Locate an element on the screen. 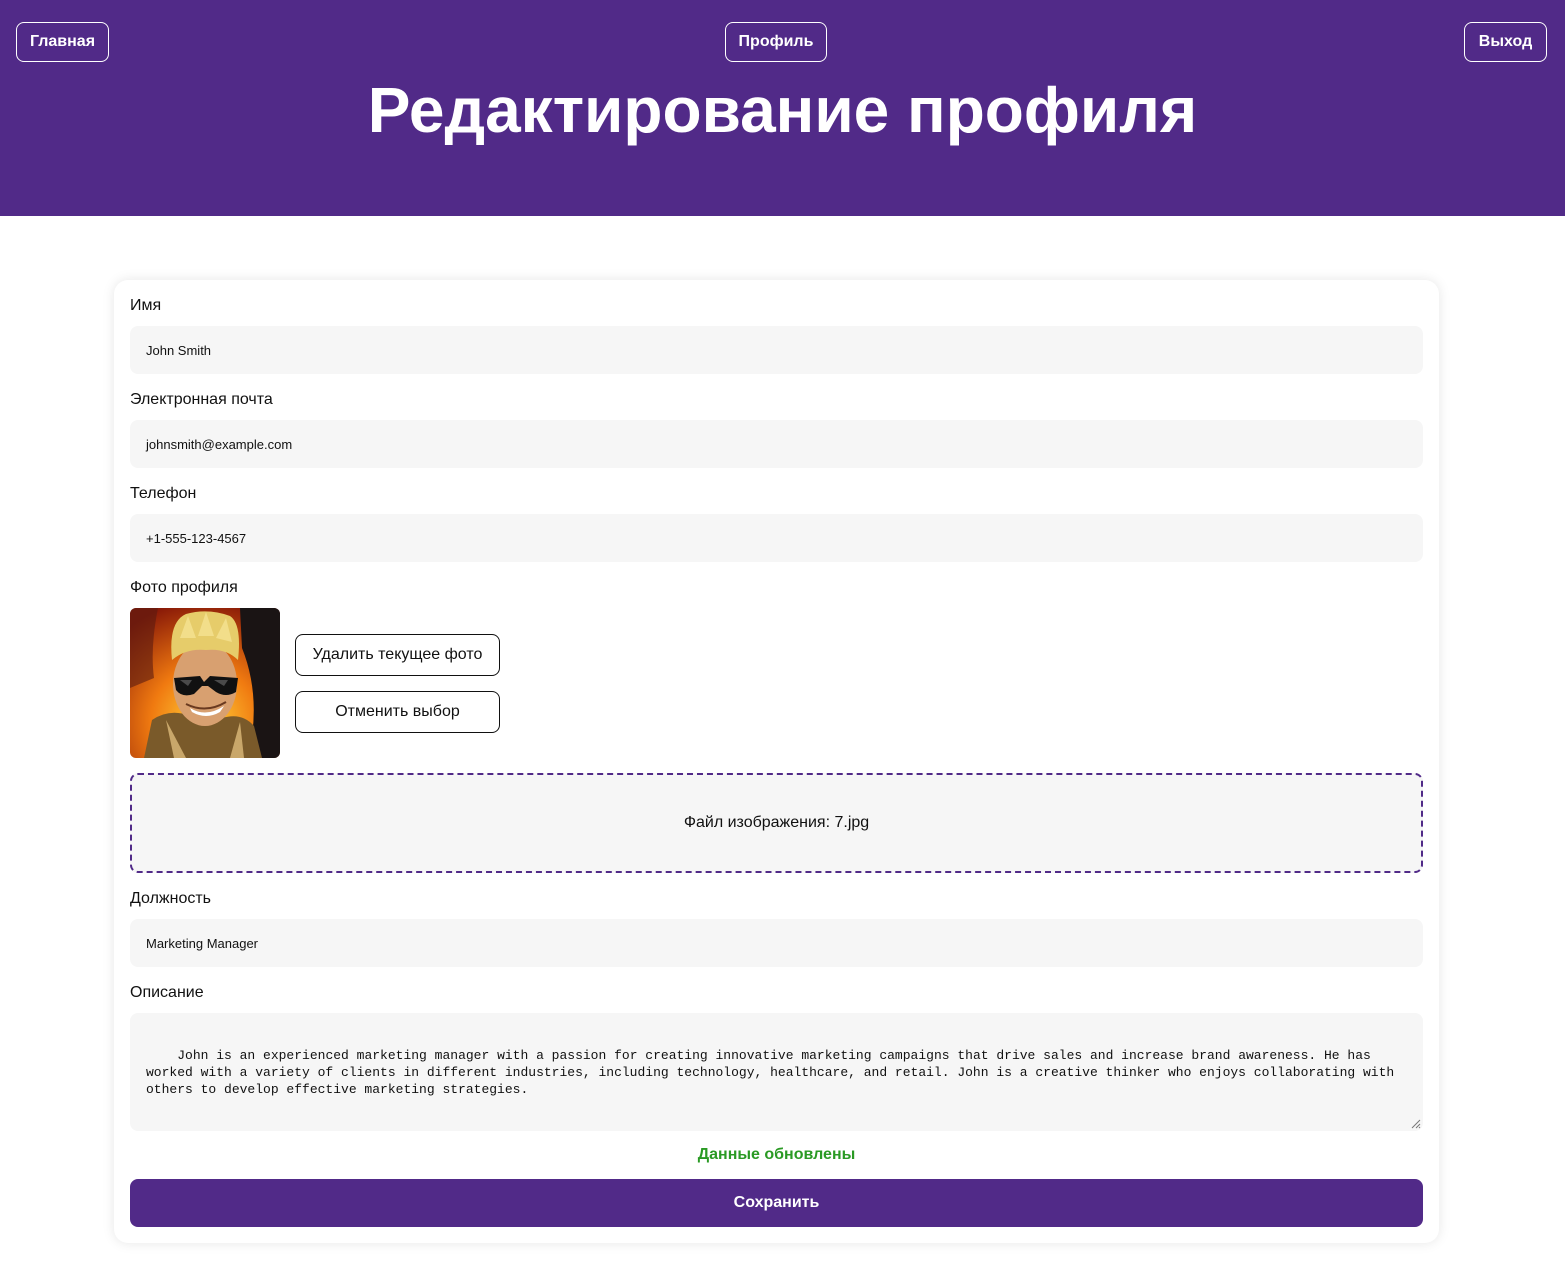  resize-handle-icon is located at coordinates (1415, 1123).